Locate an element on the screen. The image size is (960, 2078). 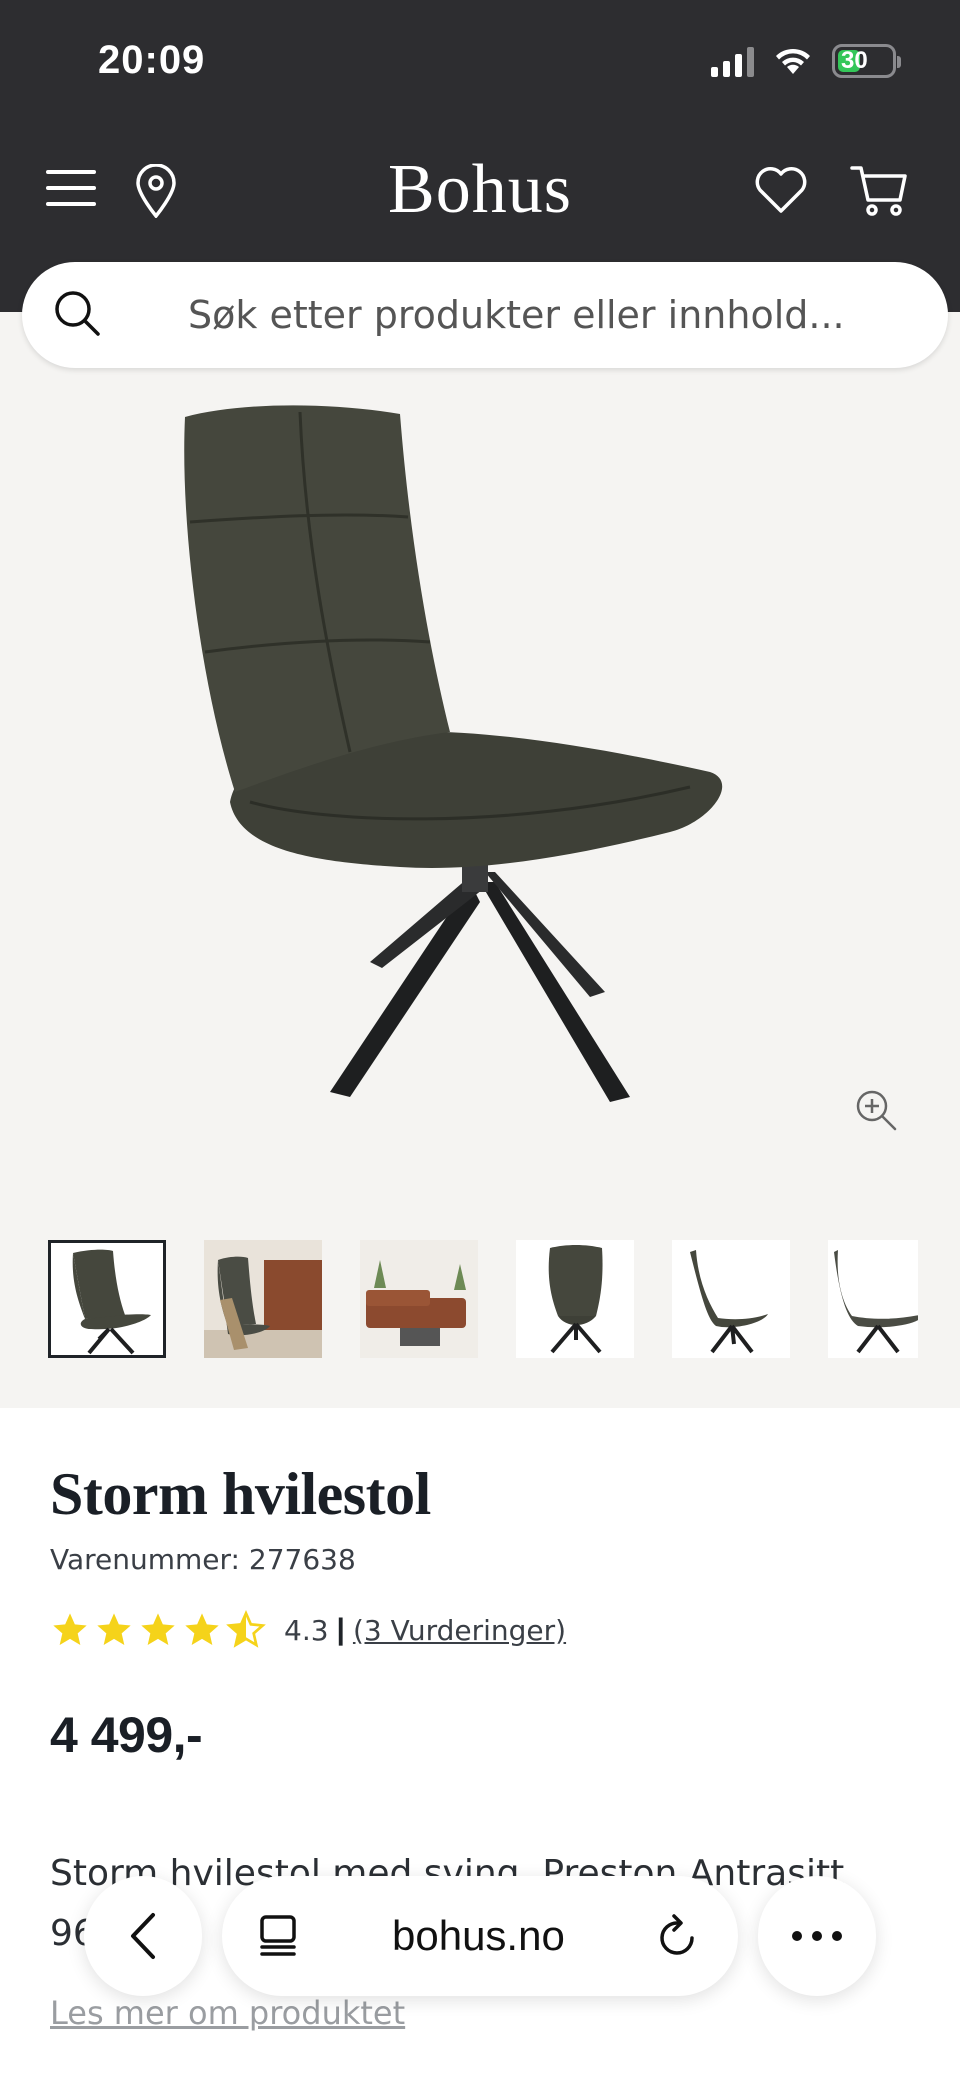
rating-row: 4.3 | (3 Vurderinger) is located at coordinates (485, 1630).